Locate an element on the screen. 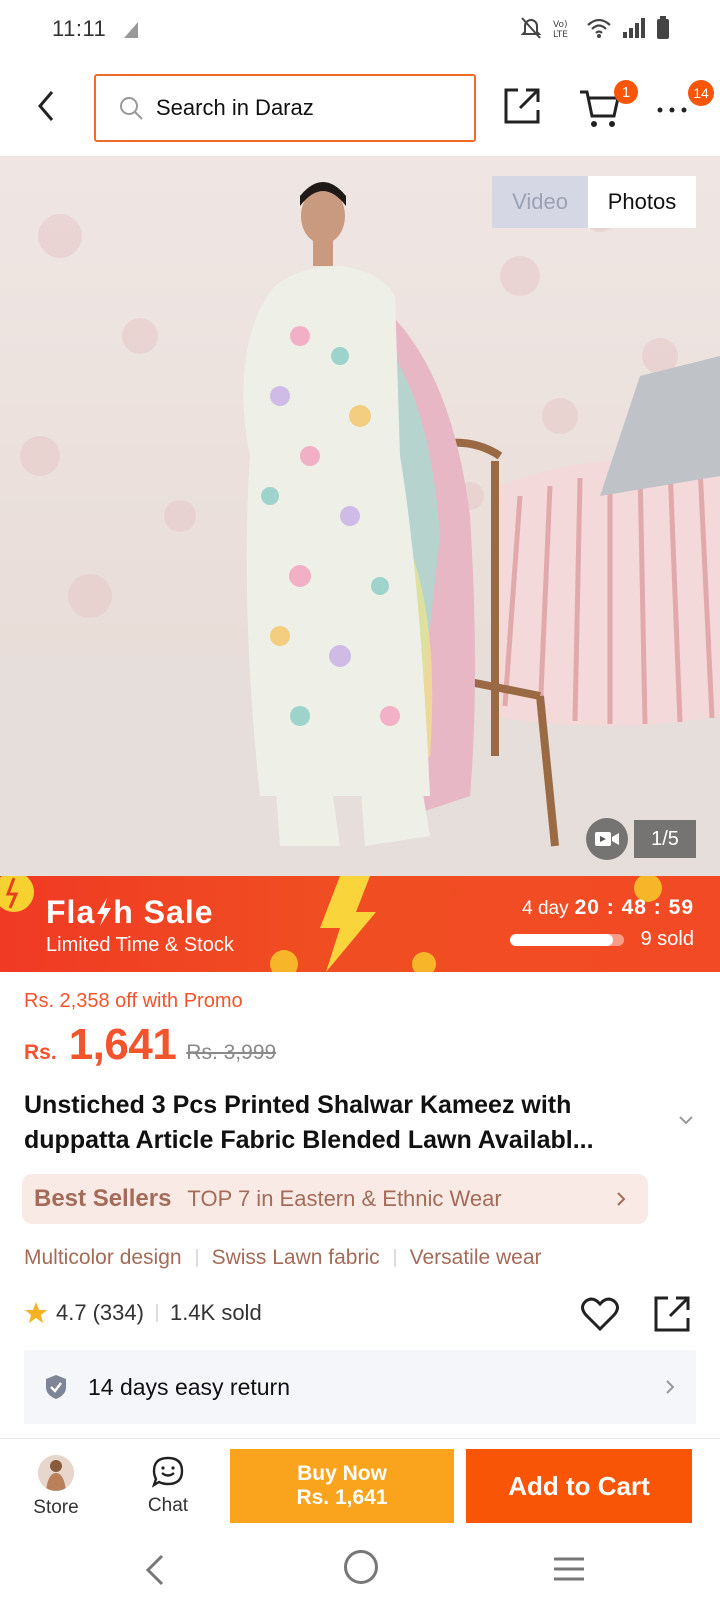  chat-button: Chat is located at coordinates (168, 1490).